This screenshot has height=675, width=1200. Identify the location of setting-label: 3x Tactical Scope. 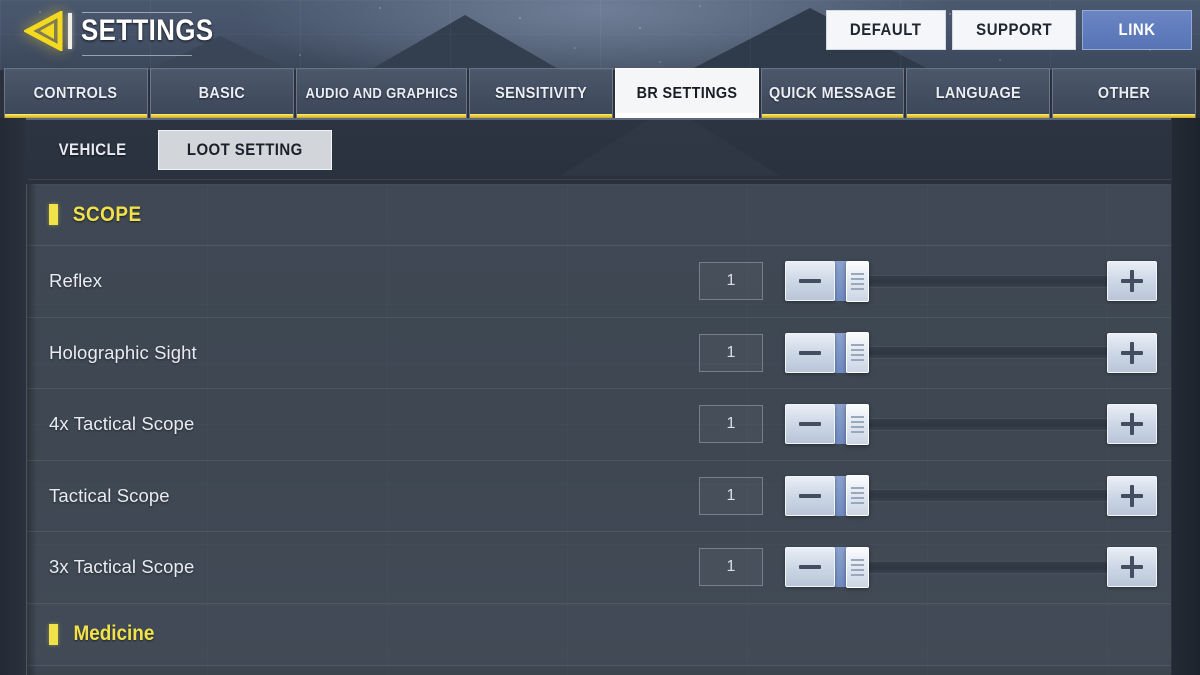
(122, 567).